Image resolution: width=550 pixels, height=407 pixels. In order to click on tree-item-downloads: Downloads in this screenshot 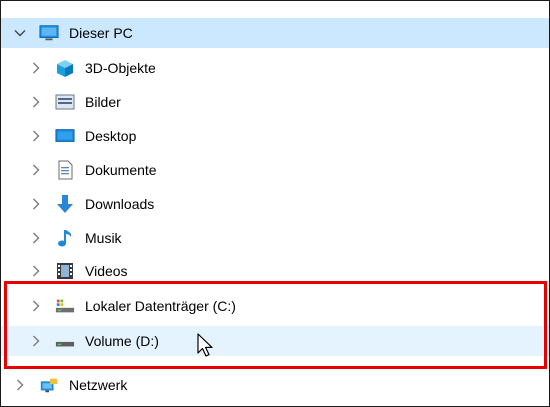, I will do `click(275, 204)`.